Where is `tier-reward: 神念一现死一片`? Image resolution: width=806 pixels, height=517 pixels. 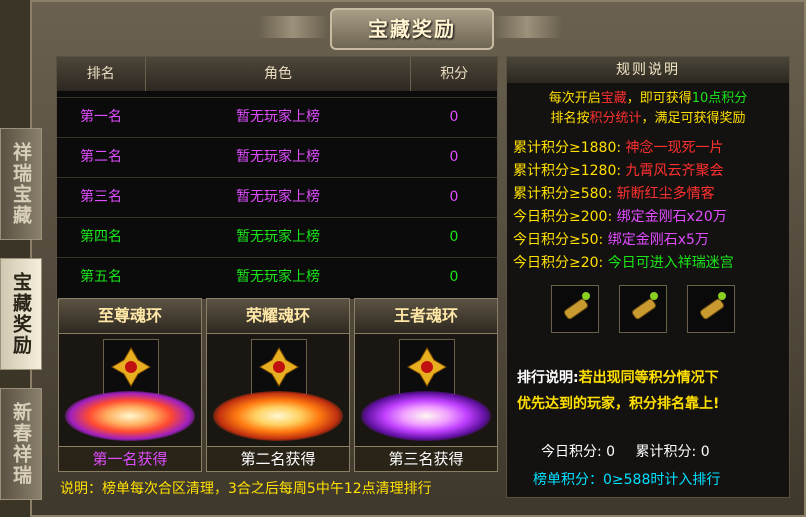
tier-reward: 神念一现死一片 is located at coordinates (674, 148).